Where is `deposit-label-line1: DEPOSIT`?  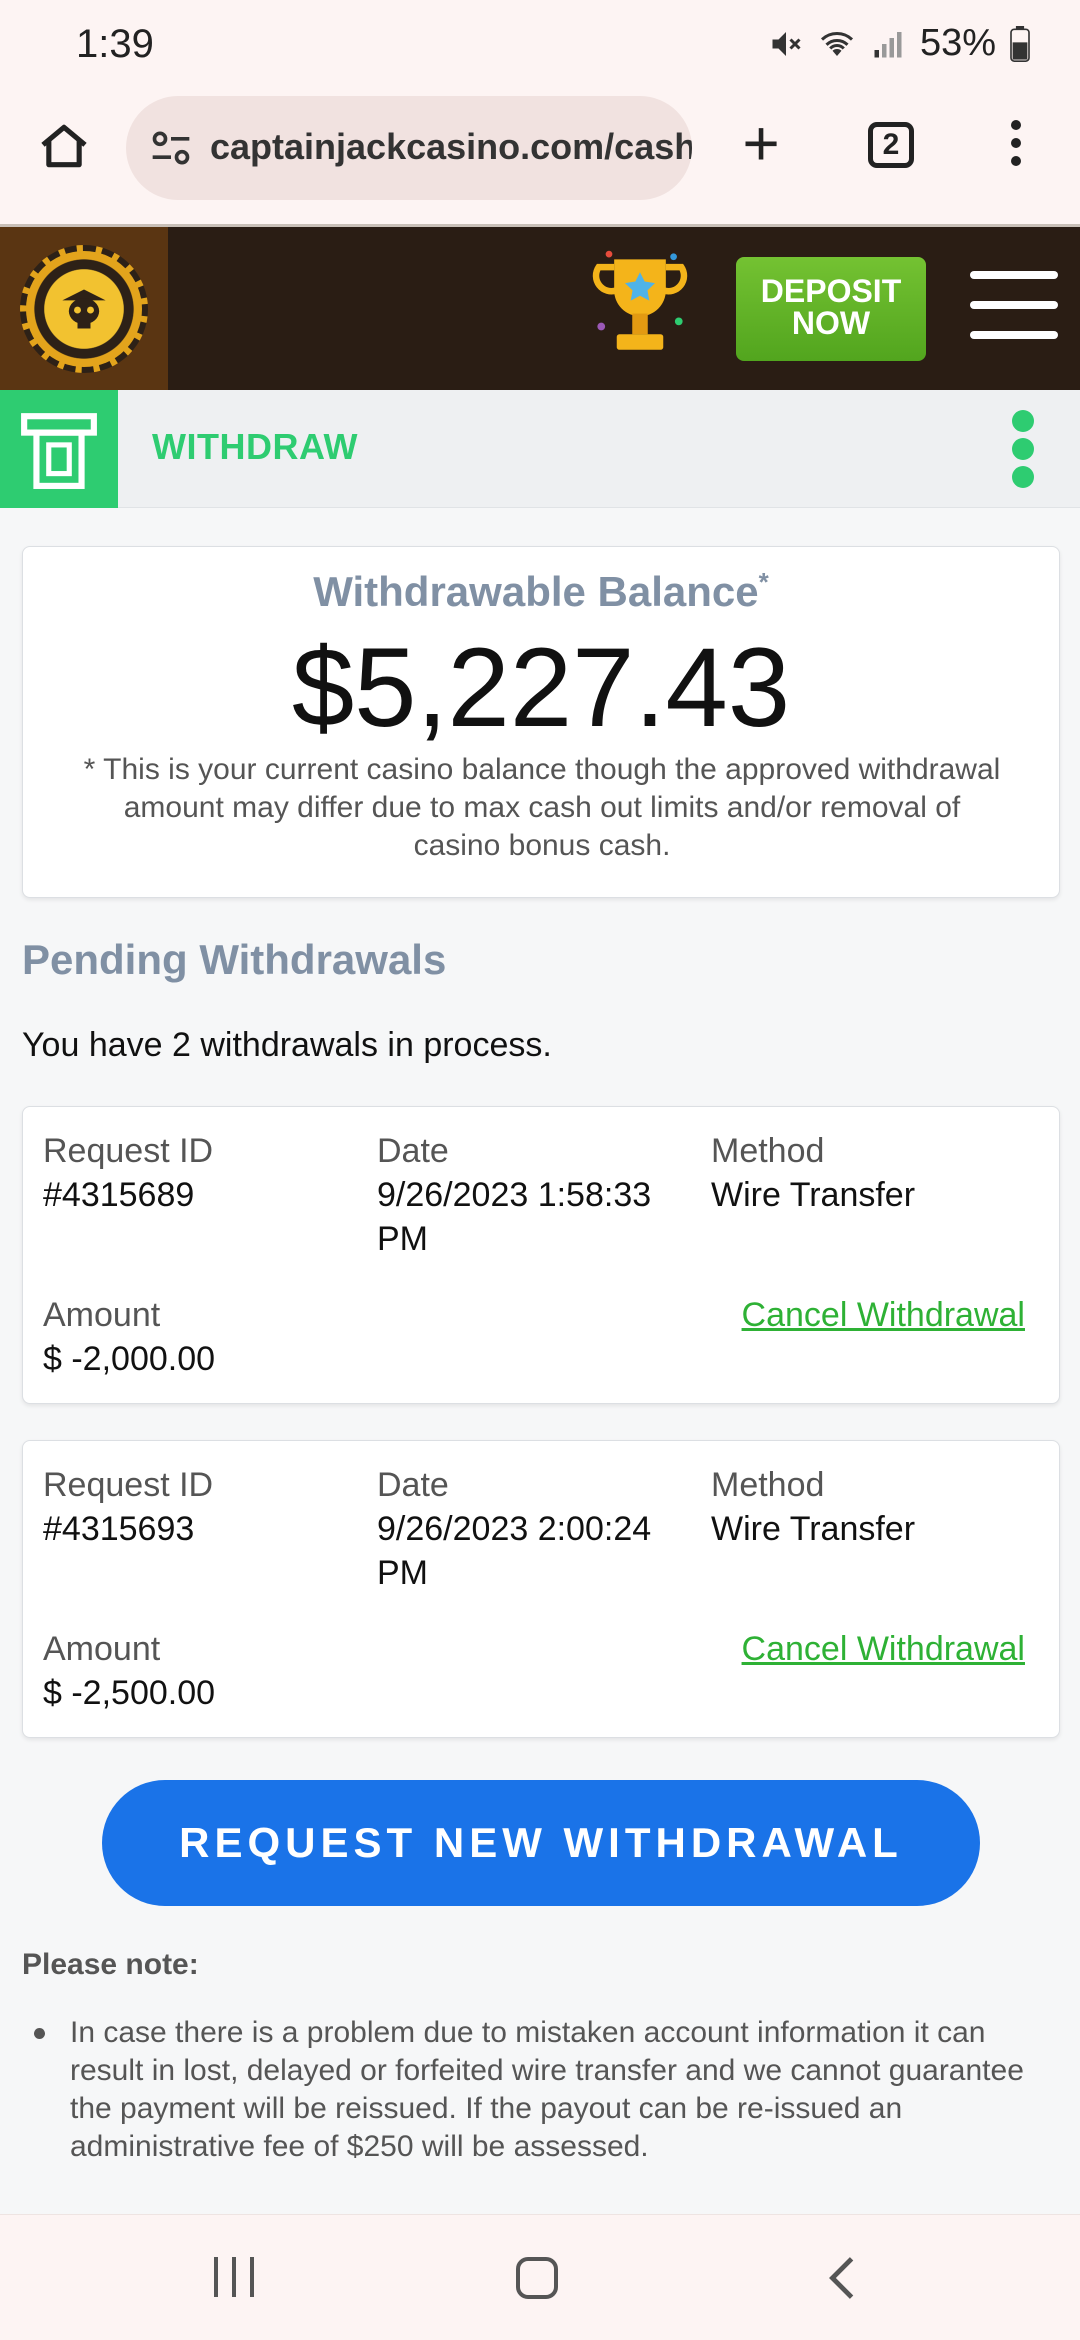
deposit-label-line1: DEPOSIT is located at coordinates (831, 291).